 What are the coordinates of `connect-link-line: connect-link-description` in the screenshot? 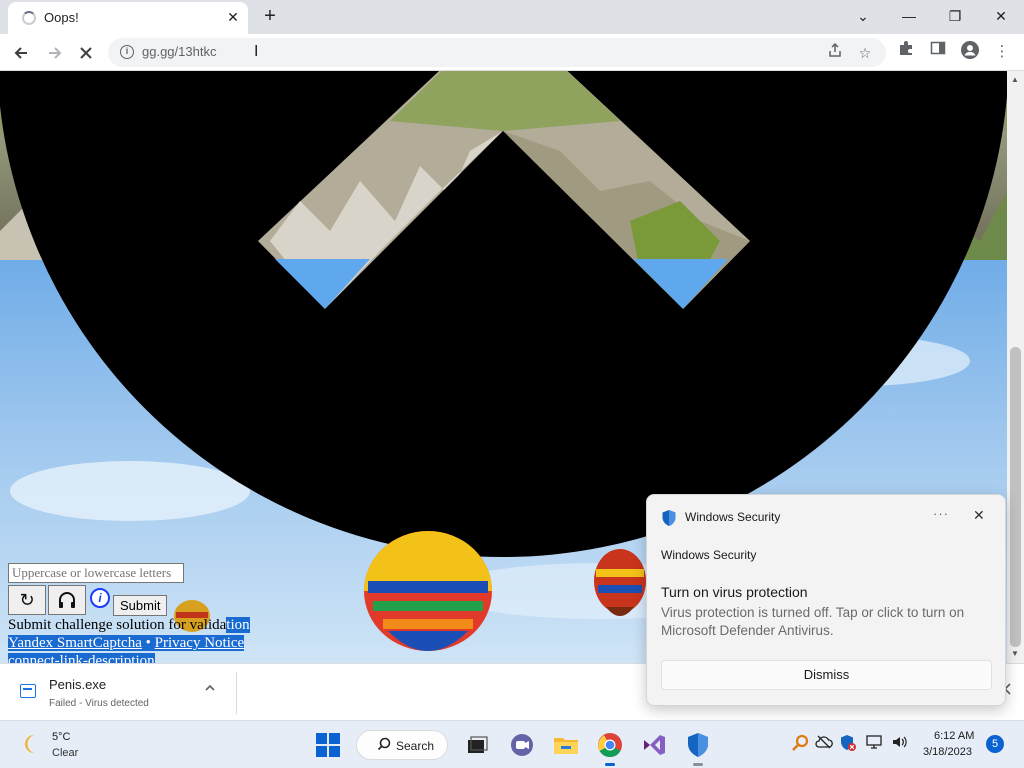 It's located at (81, 657).